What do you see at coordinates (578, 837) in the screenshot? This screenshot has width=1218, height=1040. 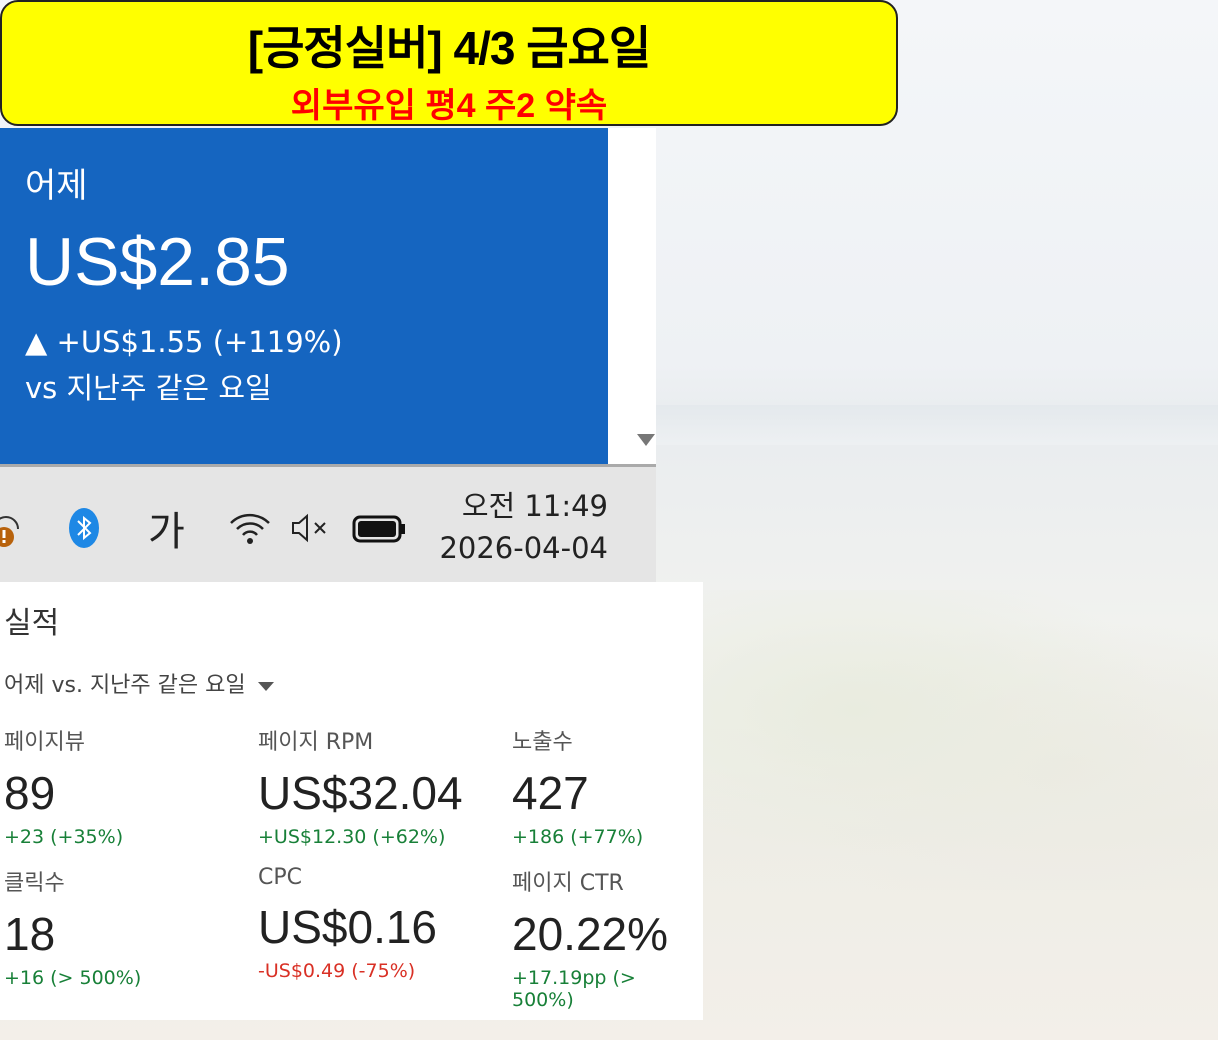 I see `metric-delta: +186 (+77%)` at bounding box center [578, 837].